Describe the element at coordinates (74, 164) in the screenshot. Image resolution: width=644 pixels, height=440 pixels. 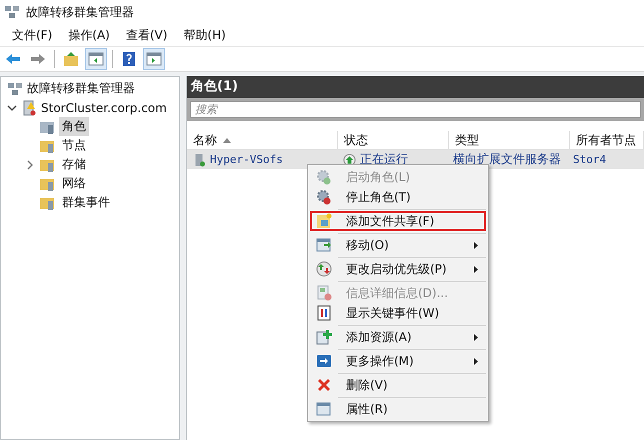
I see `tree-item: 存储` at that location.